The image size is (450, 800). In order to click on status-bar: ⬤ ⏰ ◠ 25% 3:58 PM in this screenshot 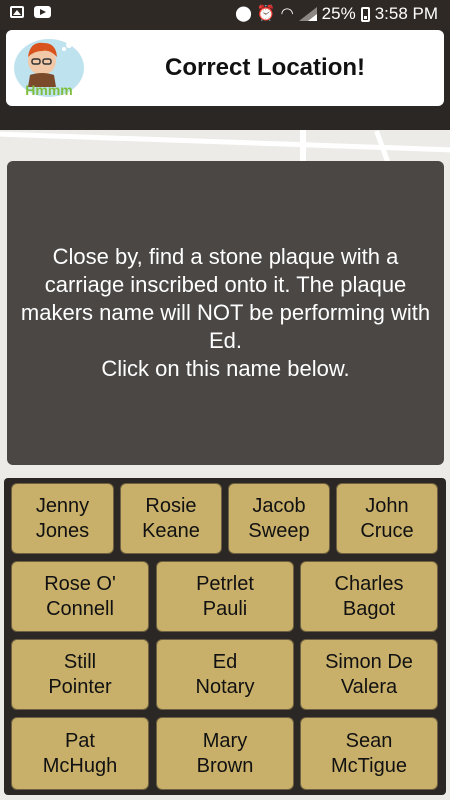, I will do `click(225, 15)`.